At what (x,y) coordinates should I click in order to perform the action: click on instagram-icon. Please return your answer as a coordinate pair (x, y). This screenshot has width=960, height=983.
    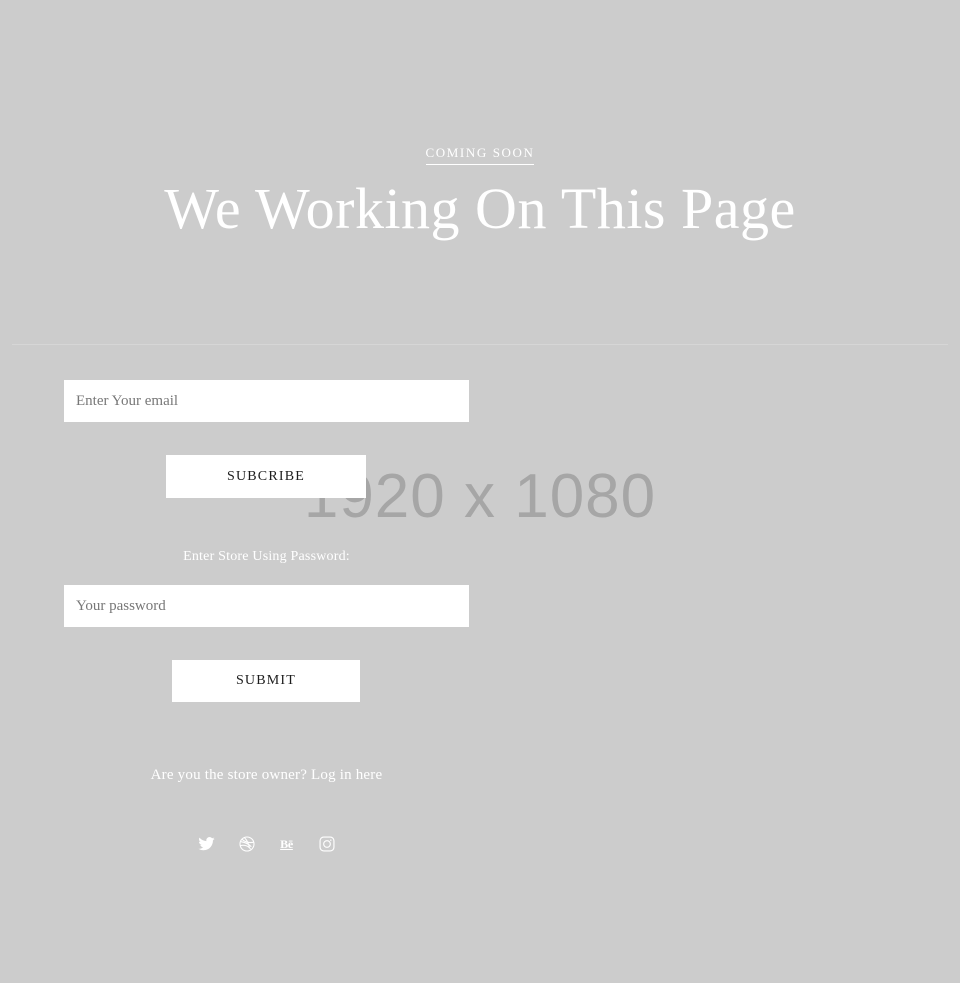
    Looking at the image, I should click on (327, 844).